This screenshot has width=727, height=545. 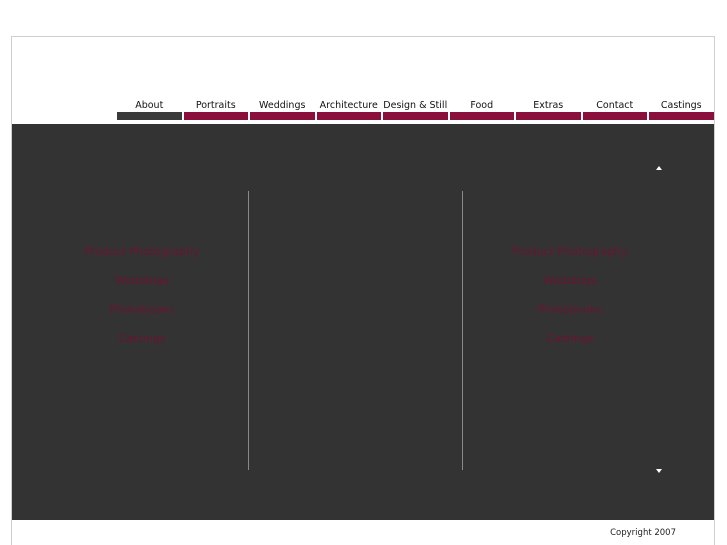 I want to click on copyright-text: Copyright 2007, so click(x=643, y=533).